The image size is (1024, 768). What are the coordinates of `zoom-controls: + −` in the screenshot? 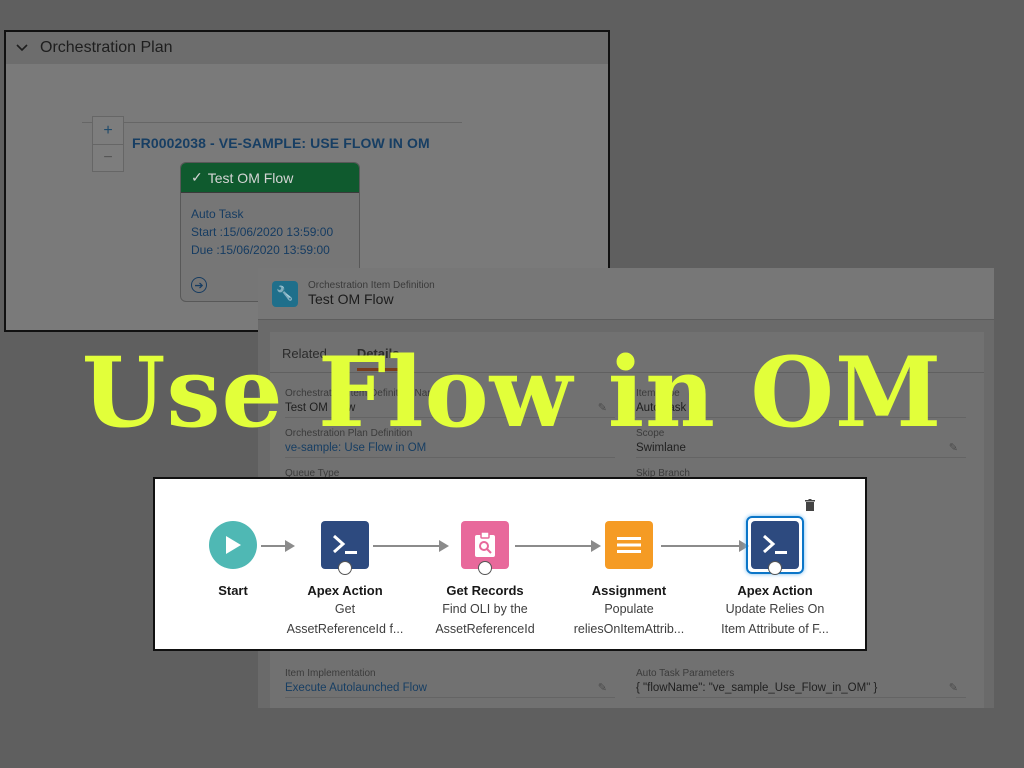 It's located at (108, 144).